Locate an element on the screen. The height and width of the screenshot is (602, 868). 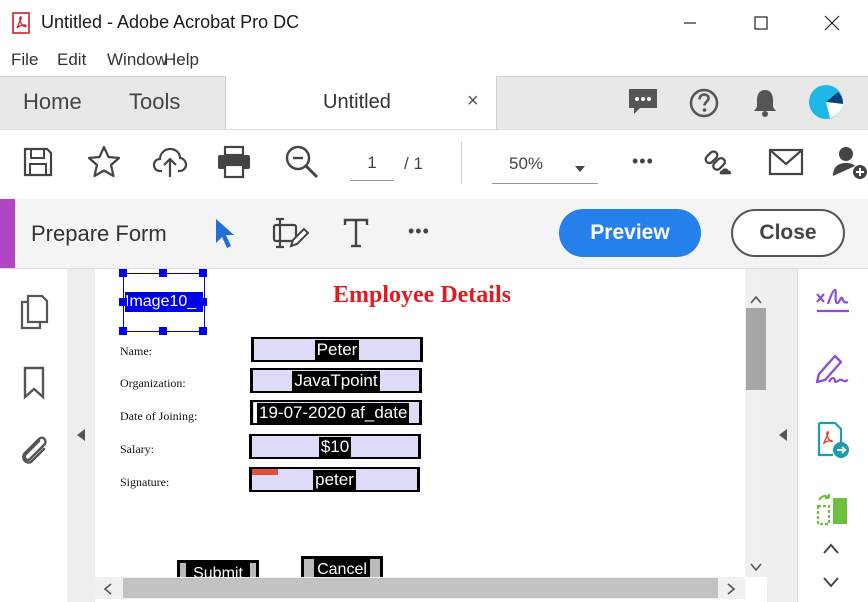
share-link-icon is located at coordinates (720, 162).